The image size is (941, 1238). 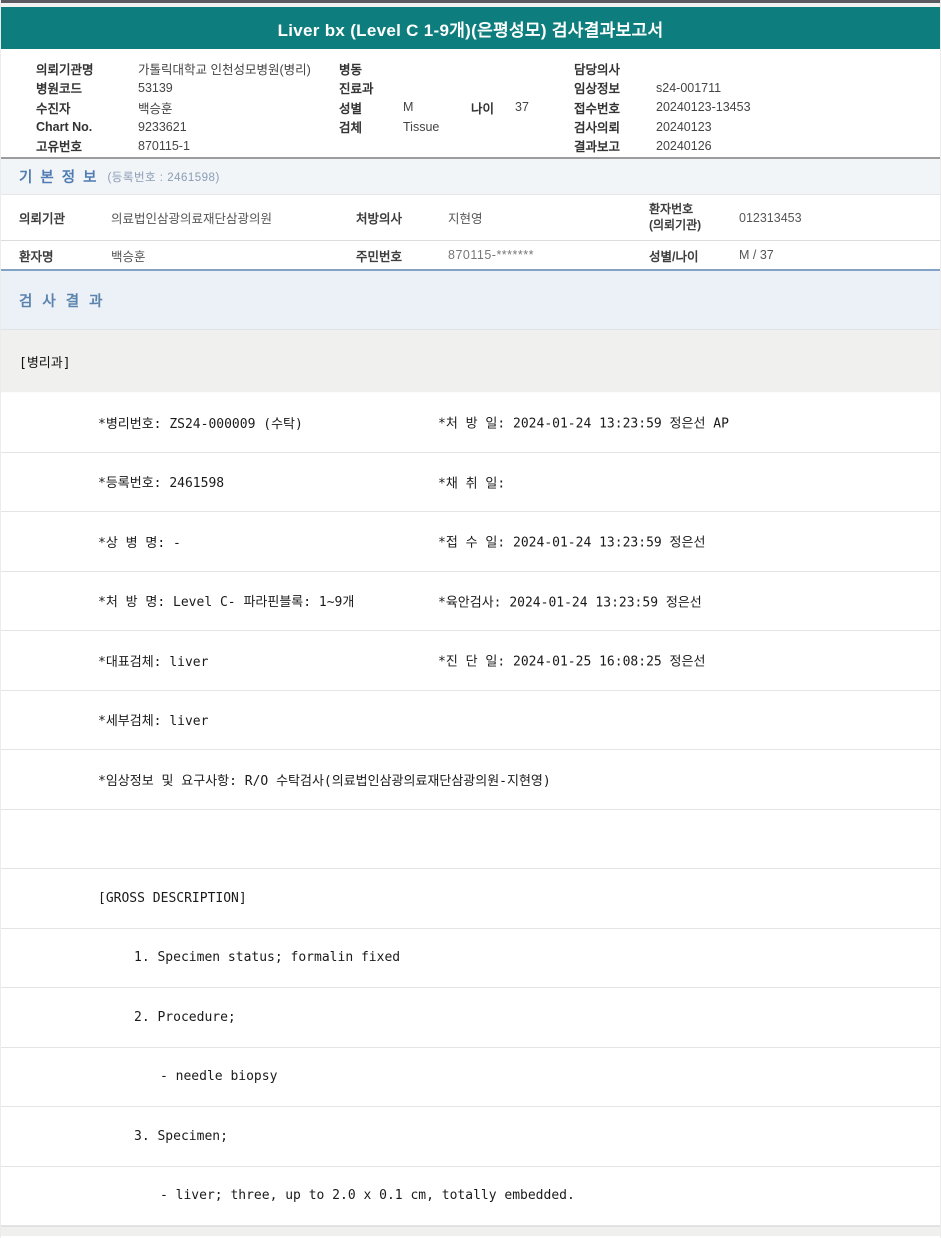 What do you see at coordinates (59, 178) in the screenshot?
I see `basic-info-title: 기 본 정 보` at bounding box center [59, 178].